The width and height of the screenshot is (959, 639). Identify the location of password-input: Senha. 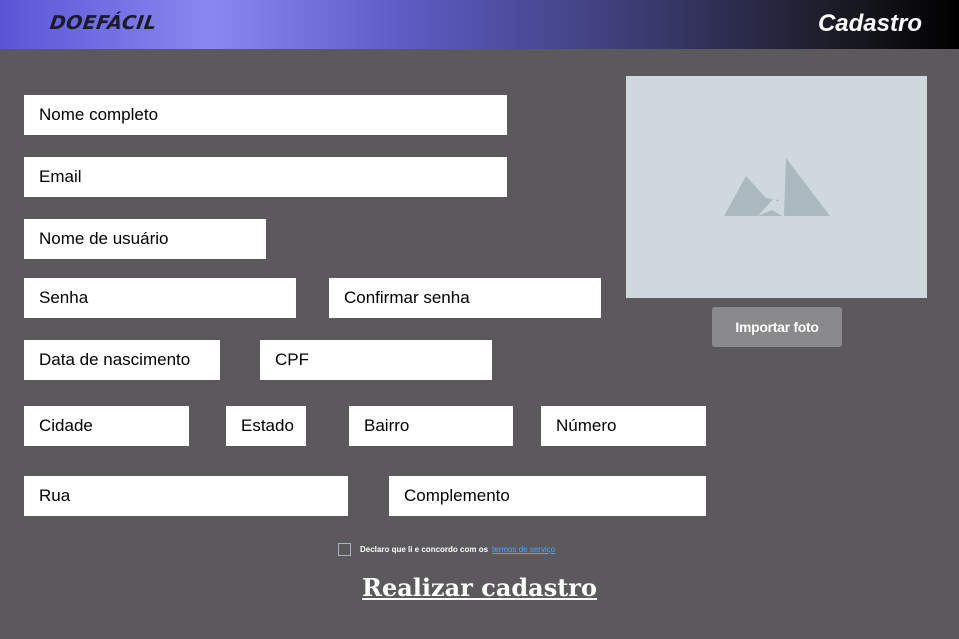
(160, 298).